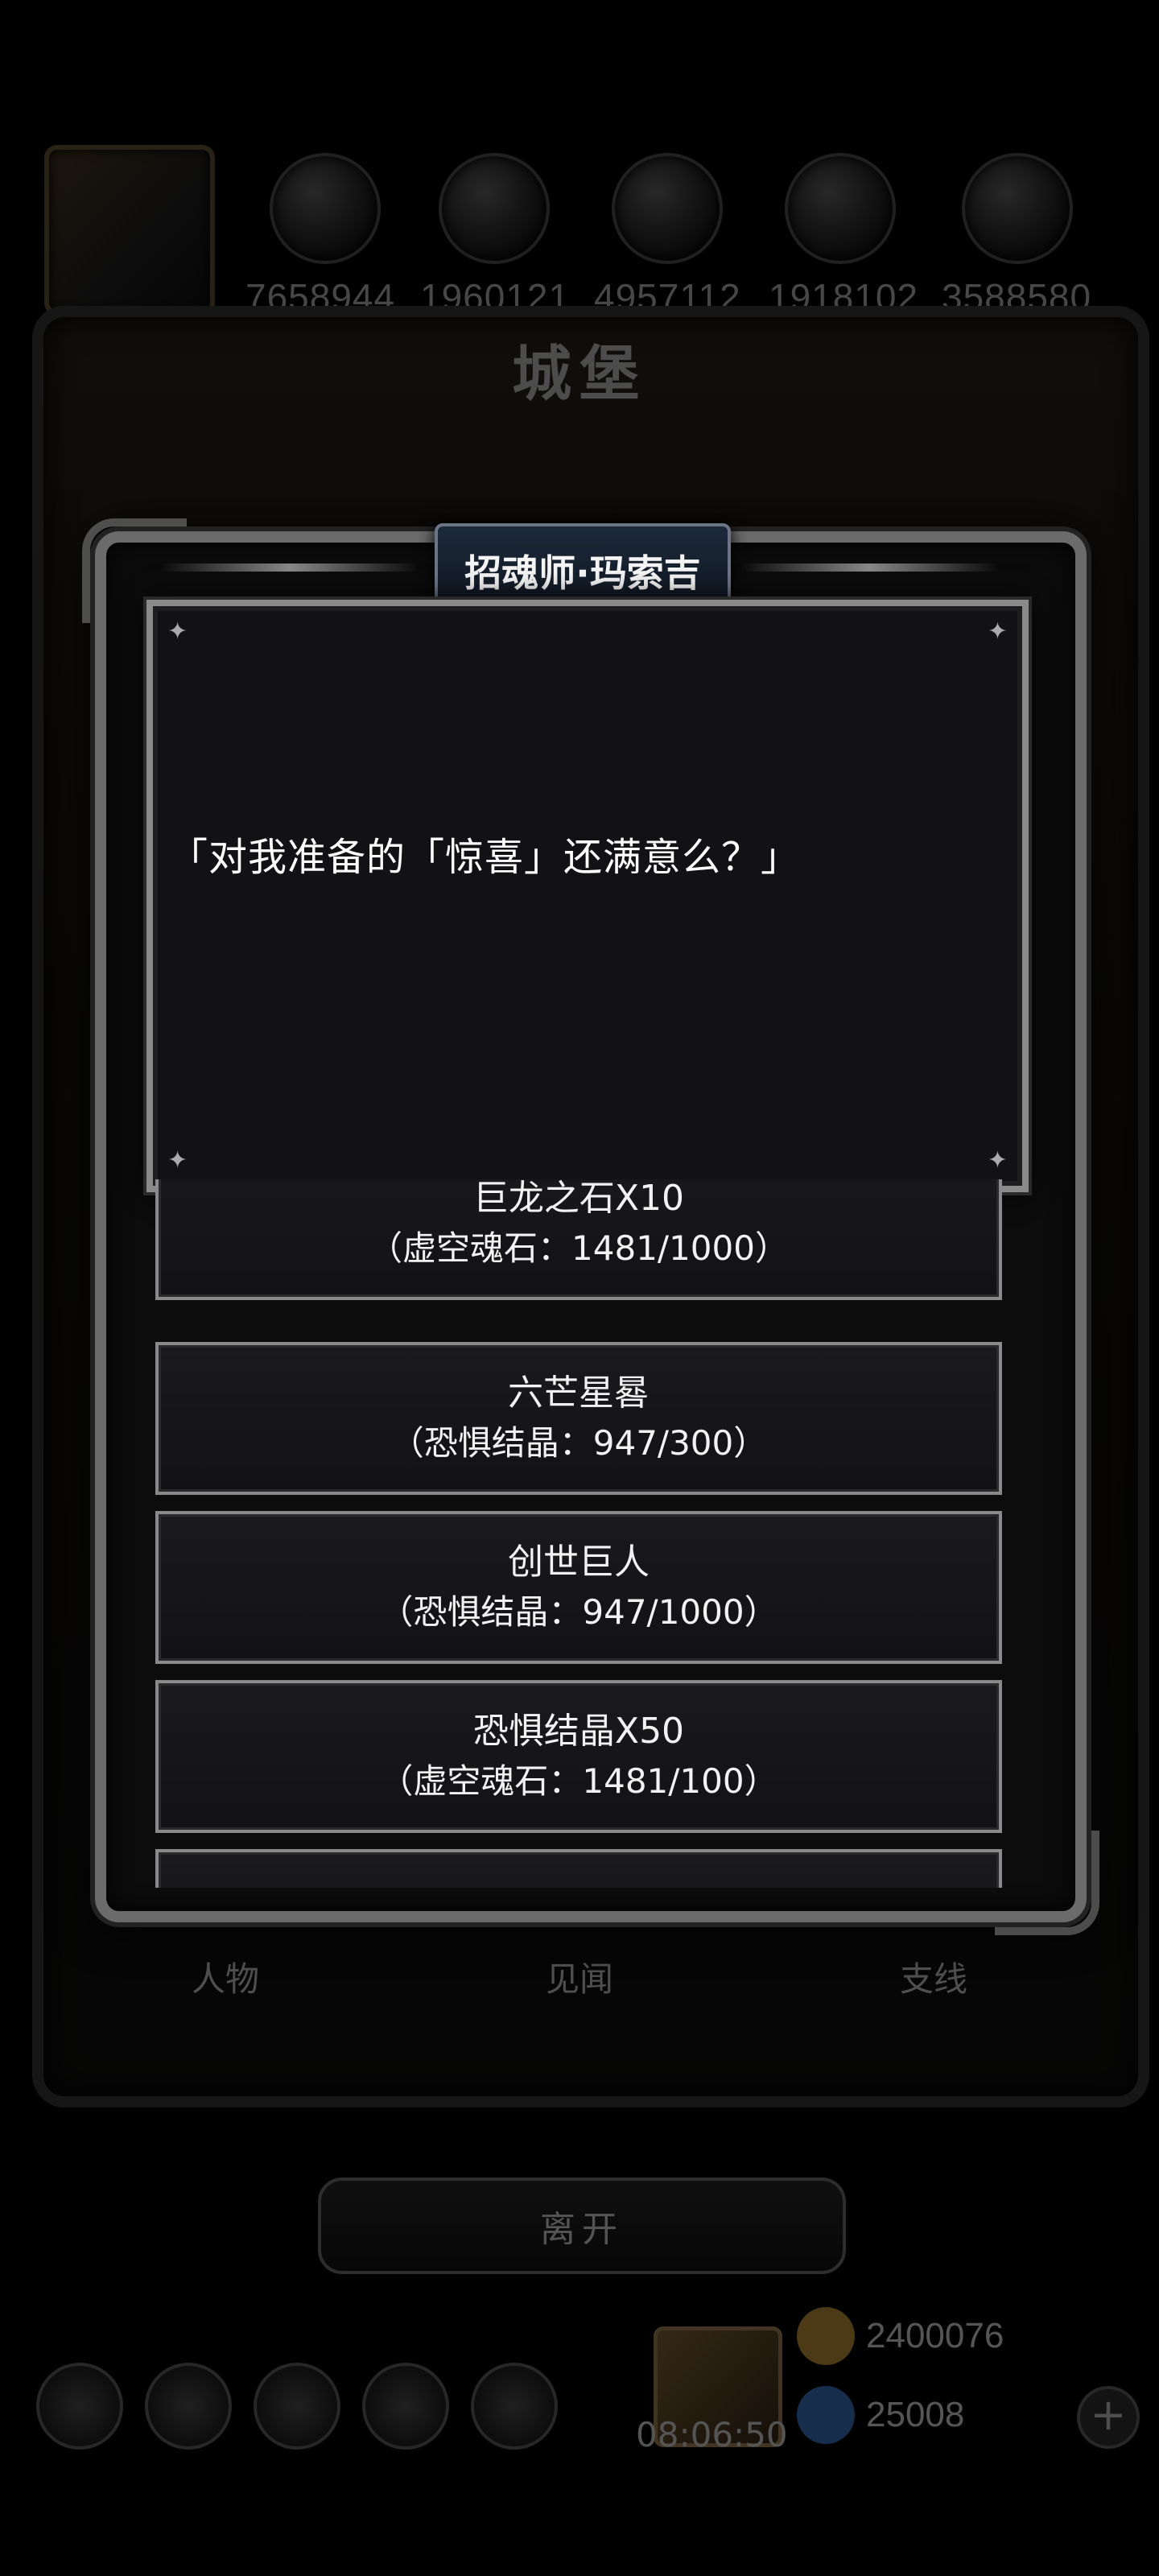 Image resolution: width=1159 pixels, height=2576 pixels. What do you see at coordinates (485, 857) in the screenshot?
I see `npc-dialog-text: 「对我准备的「惊喜」还满意么？」` at bounding box center [485, 857].